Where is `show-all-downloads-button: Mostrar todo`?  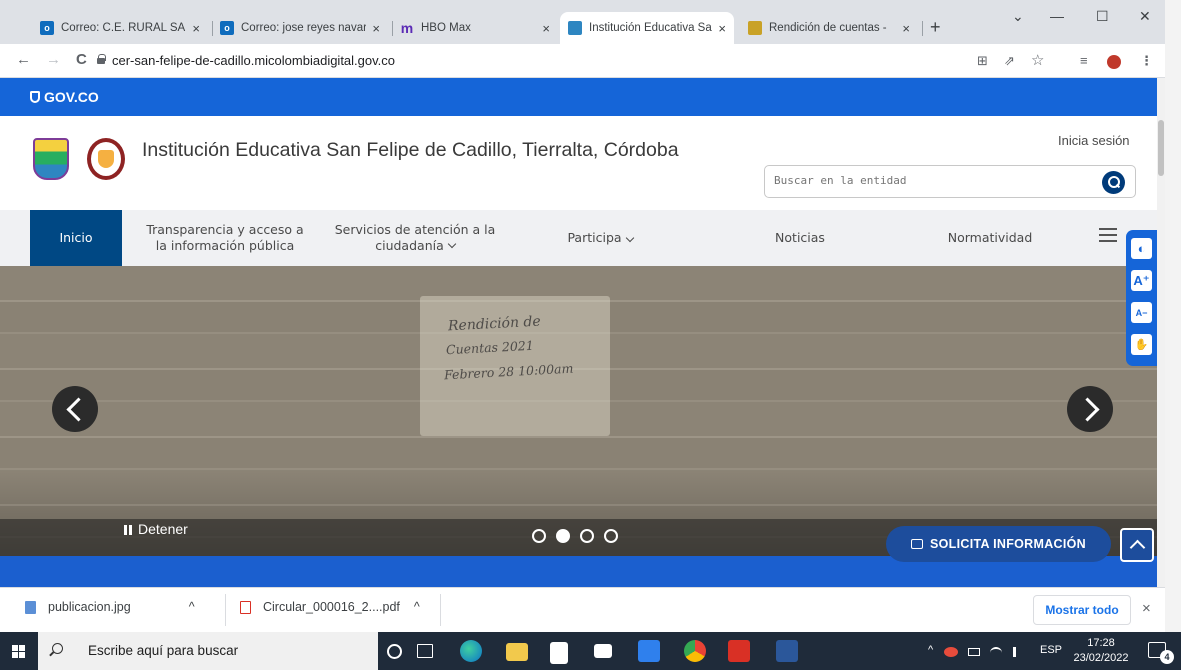
show-all-downloads-button: Mostrar todo is located at coordinates (1082, 610).